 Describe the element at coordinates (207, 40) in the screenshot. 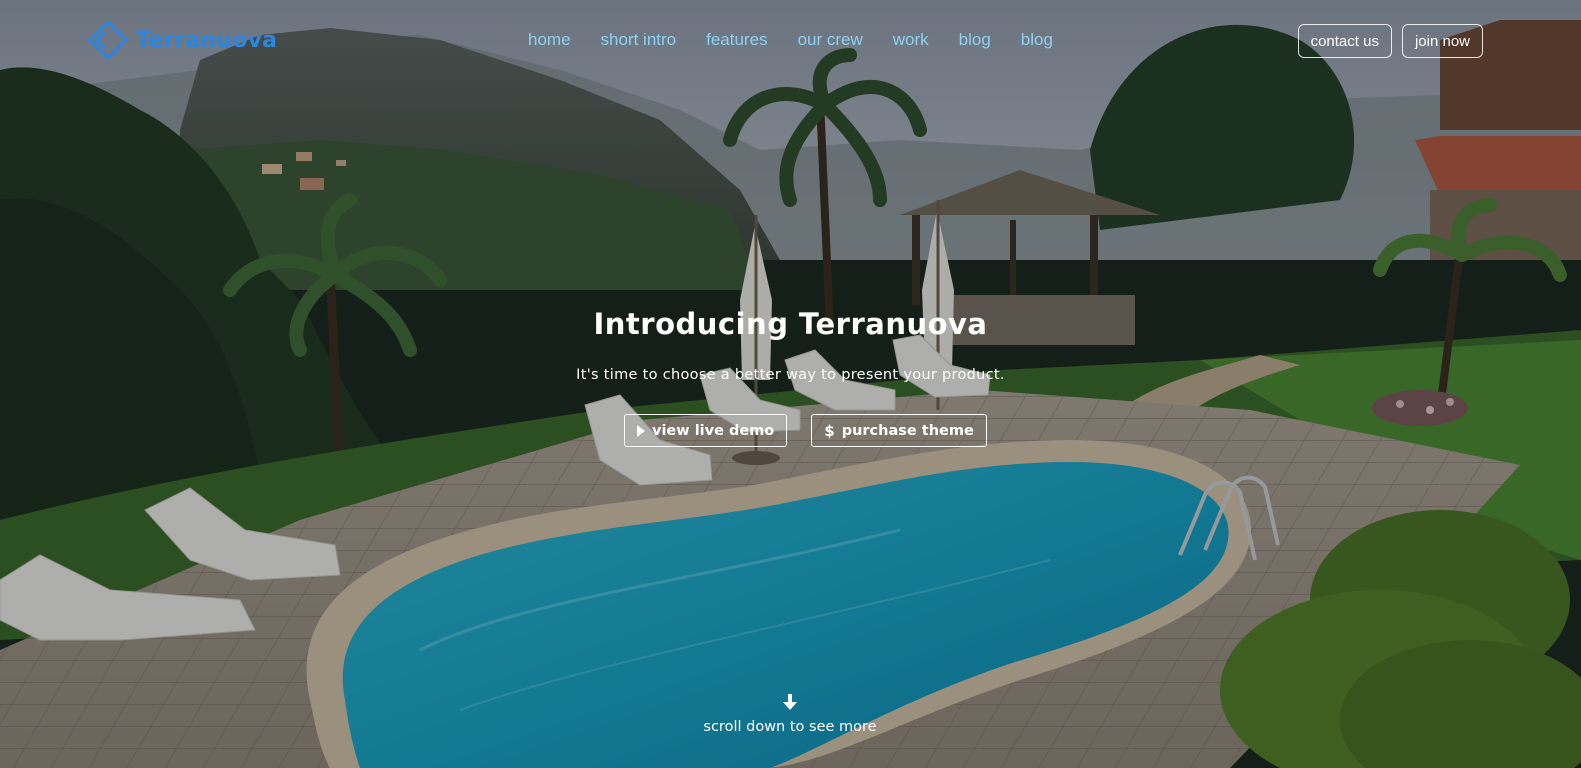

I see `brand-name: Terranuova` at that location.